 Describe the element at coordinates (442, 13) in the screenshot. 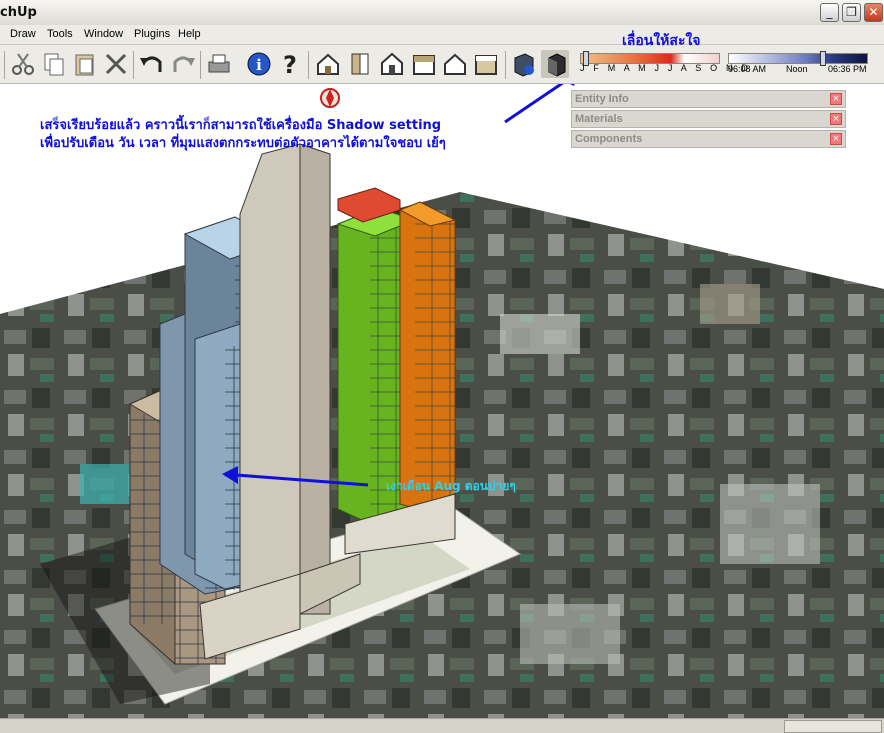

I see `title-bar: chUp _ ❐ ✕` at that location.